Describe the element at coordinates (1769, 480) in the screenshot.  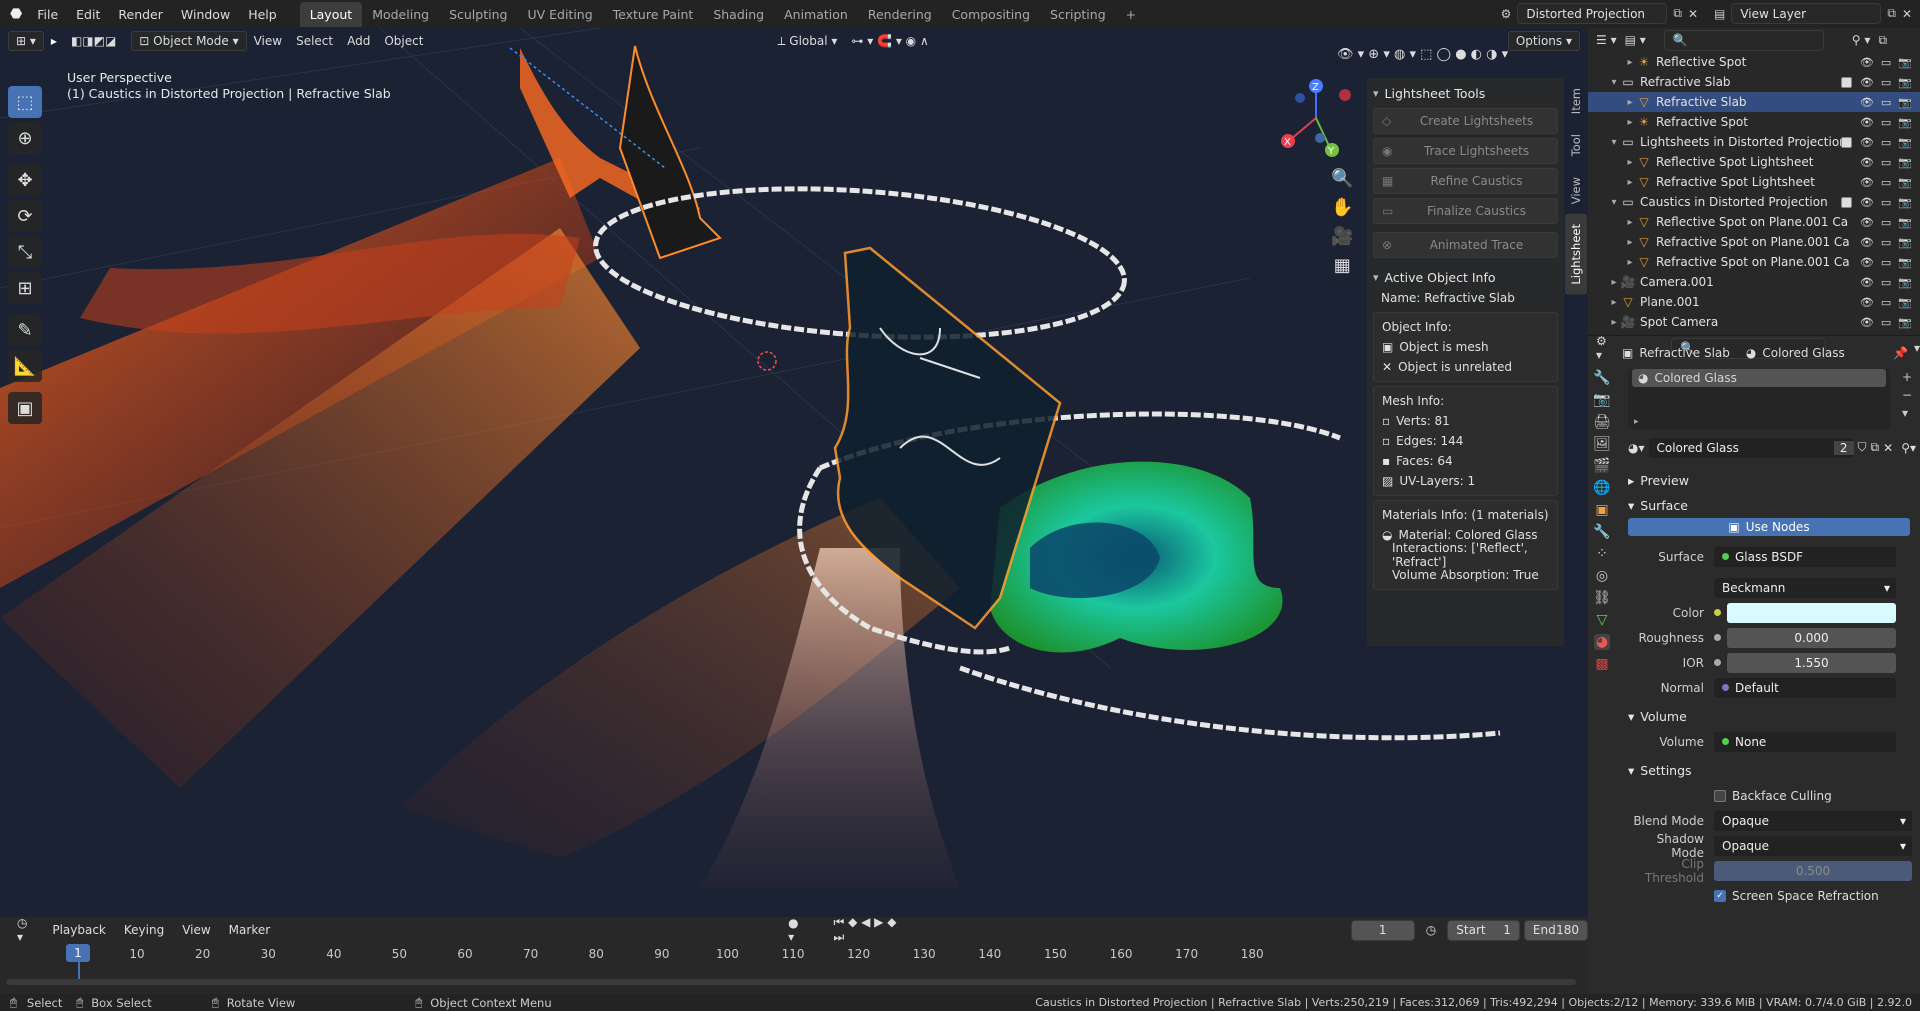
I see `preview-section-header: ▸ Preview` at that location.